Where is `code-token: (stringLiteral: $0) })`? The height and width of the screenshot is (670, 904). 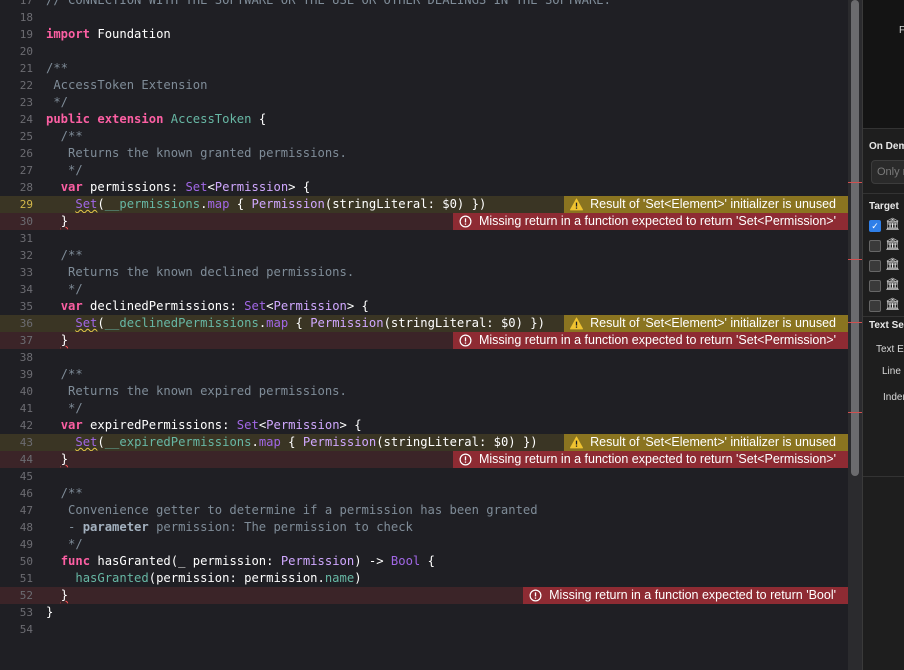 code-token: (stringLiteral: $0) }) is located at coordinates (457, 442).